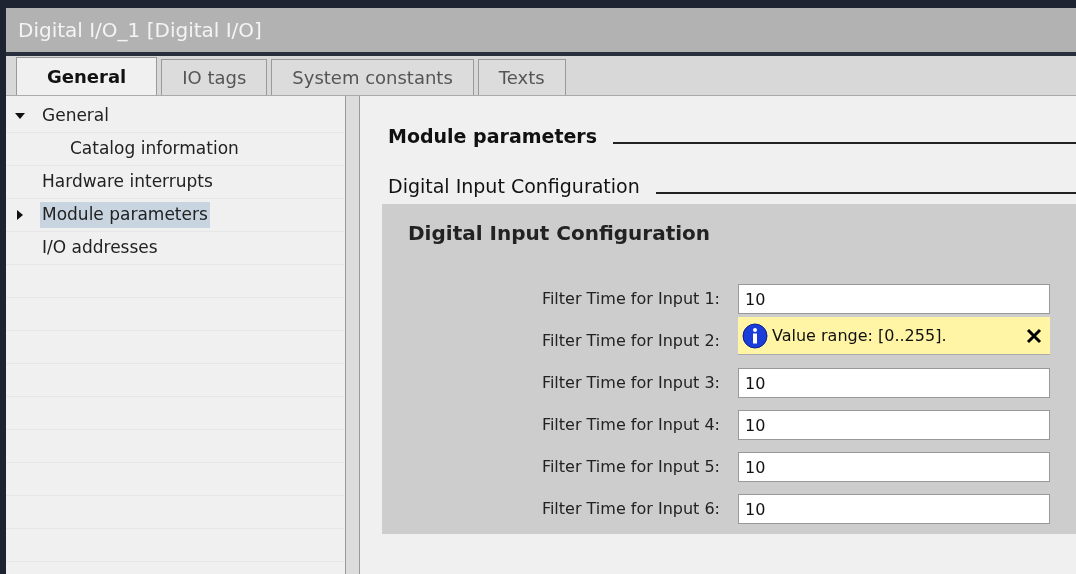 The height and width of the screenshot is (574, 1076). I want to click on field-label: Filter Time for Input 3:, so click(630, 383).